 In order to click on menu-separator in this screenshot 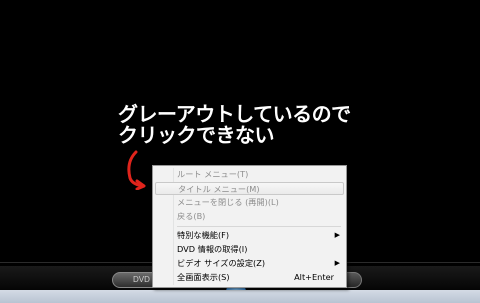, I will do `click(259, 226)`.